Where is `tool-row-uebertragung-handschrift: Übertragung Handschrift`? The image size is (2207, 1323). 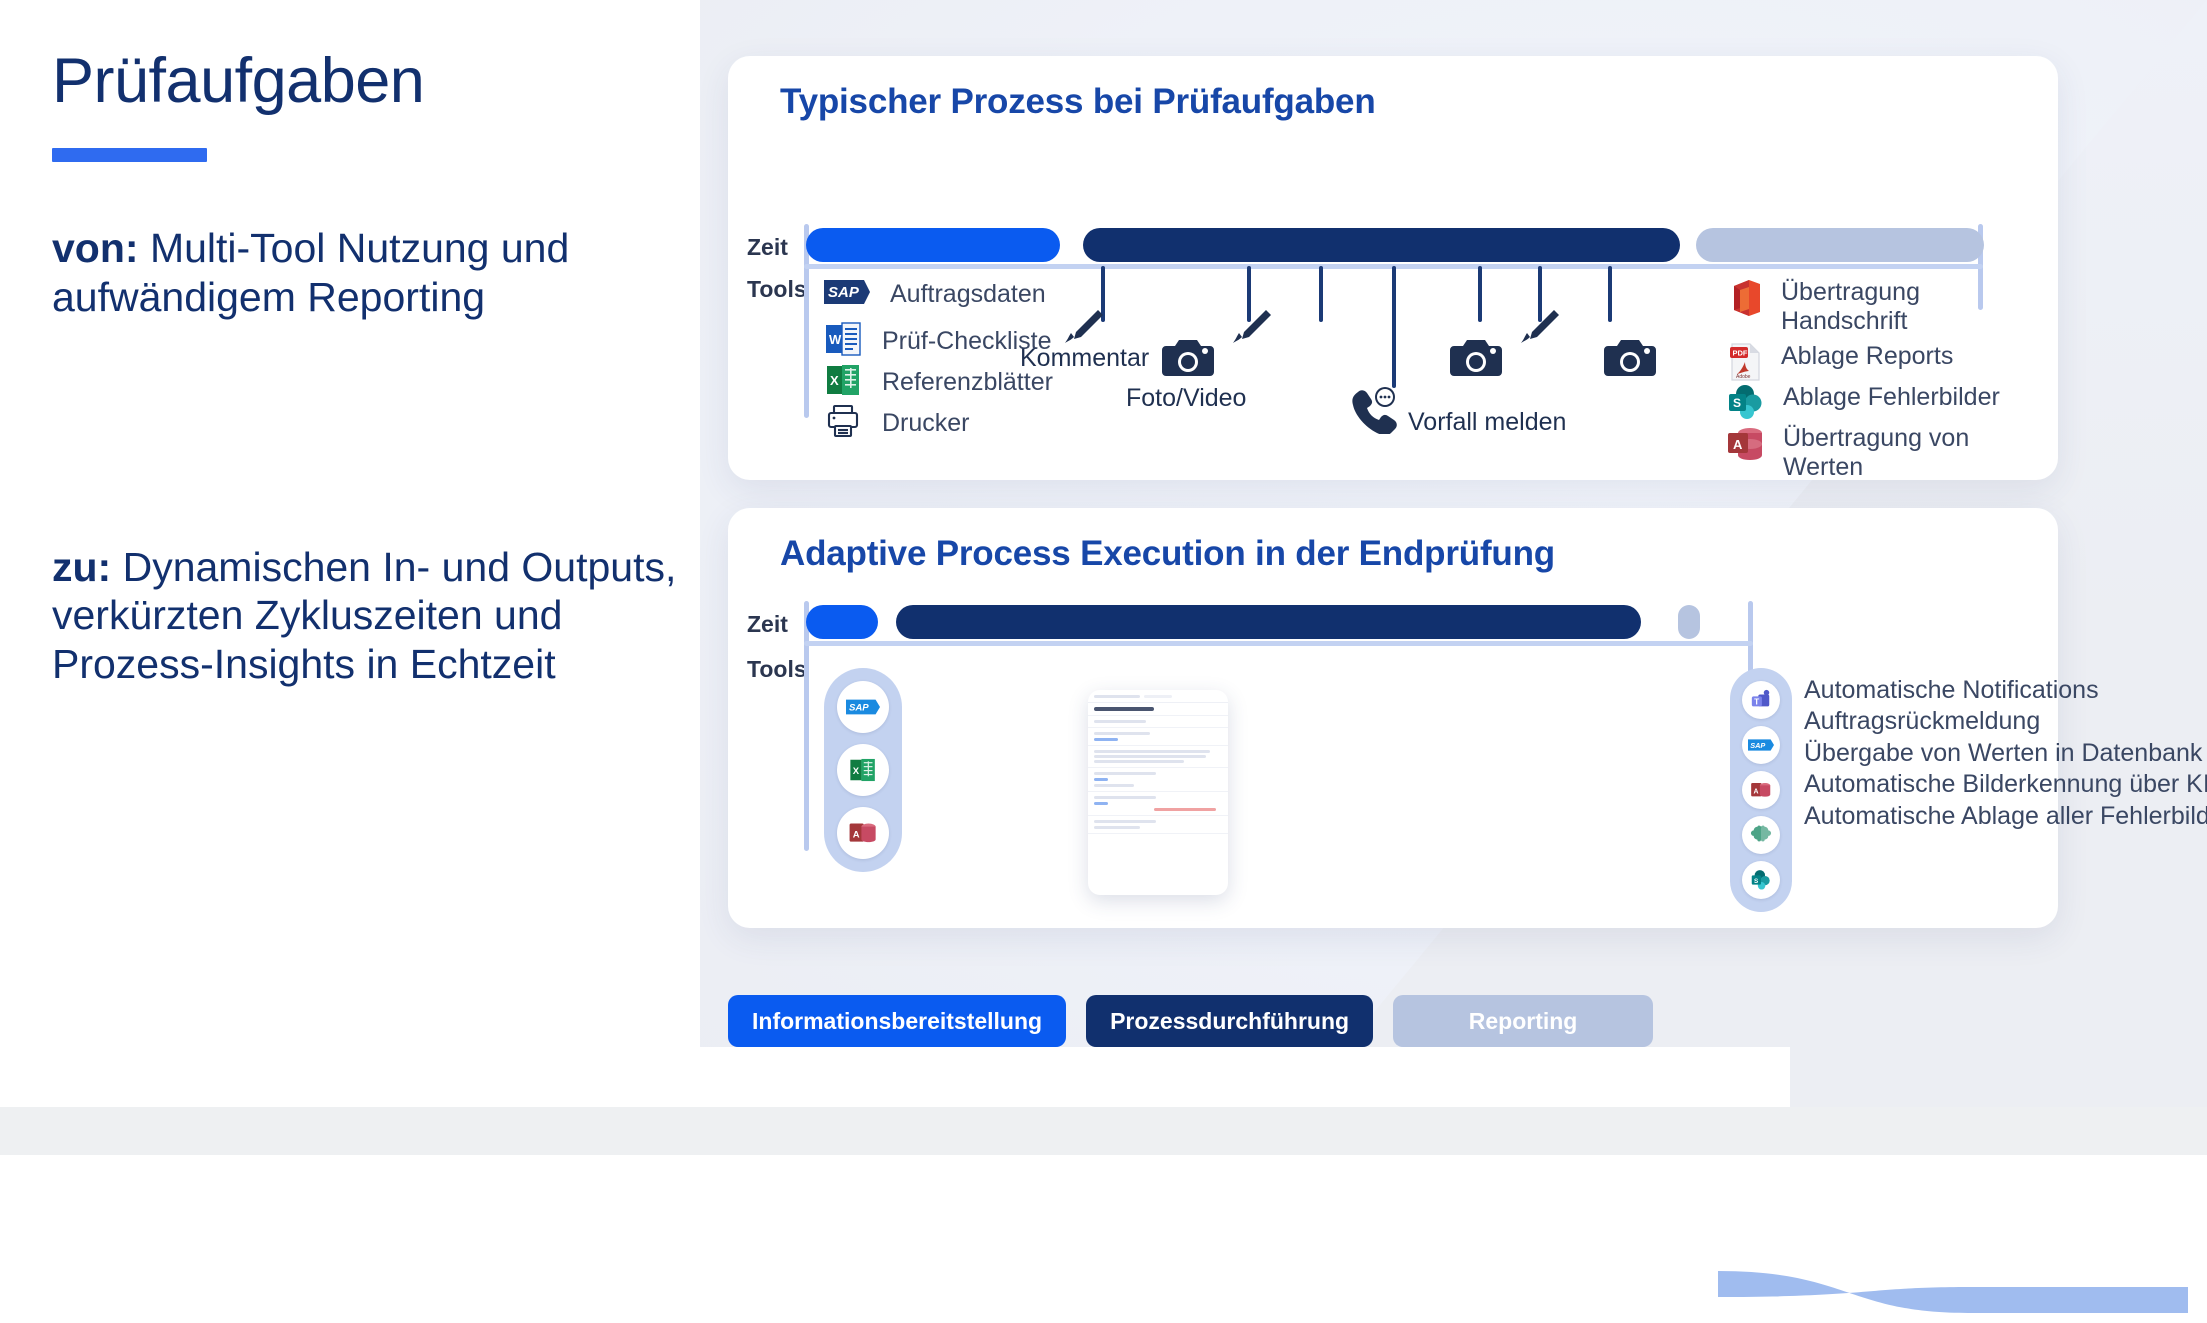
tool-row-uebertragung-handschrift: Übertragung Handschrift is located at coordinates (1878, 307).